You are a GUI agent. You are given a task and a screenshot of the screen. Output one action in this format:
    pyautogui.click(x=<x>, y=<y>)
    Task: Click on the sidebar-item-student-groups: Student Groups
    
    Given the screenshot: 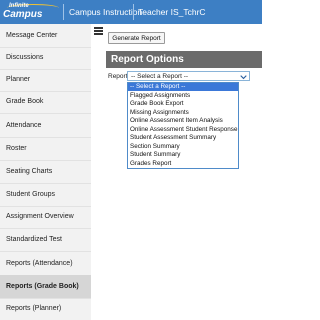 What is the action you would take?
    pyautogui.click(x=45, y=195)
    